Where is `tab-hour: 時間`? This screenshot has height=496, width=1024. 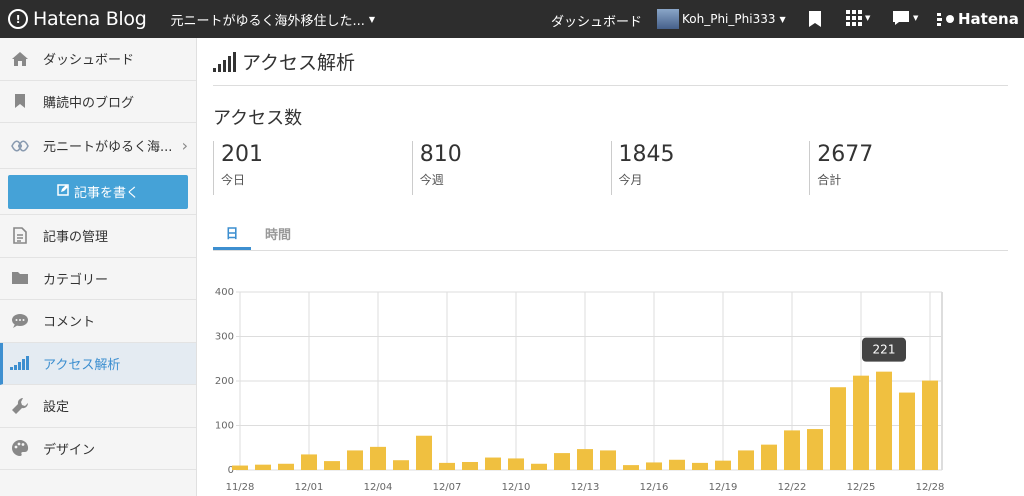 tab-hour: 時間 is located at coordinates (278, 233).